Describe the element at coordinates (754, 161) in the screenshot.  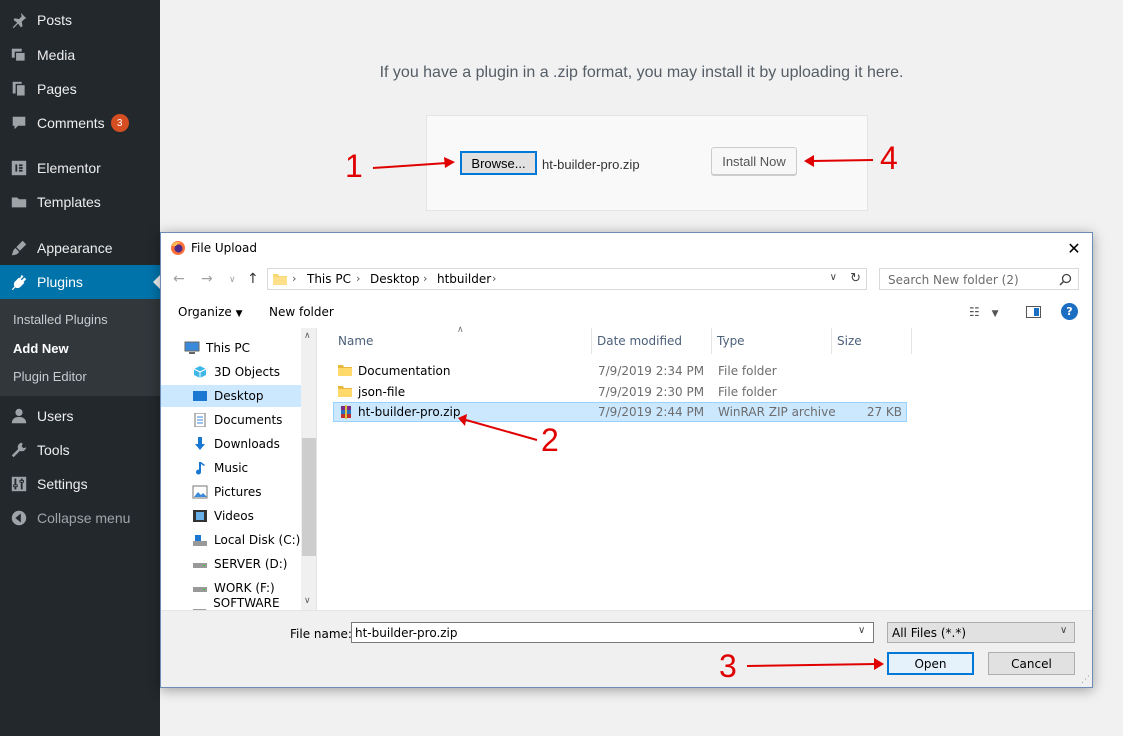
I see `install-now-button: Install Now` at that location.